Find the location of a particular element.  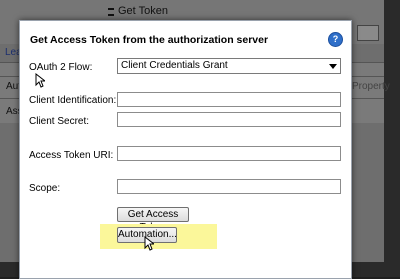

background-field is located at coordinates (368, 33).